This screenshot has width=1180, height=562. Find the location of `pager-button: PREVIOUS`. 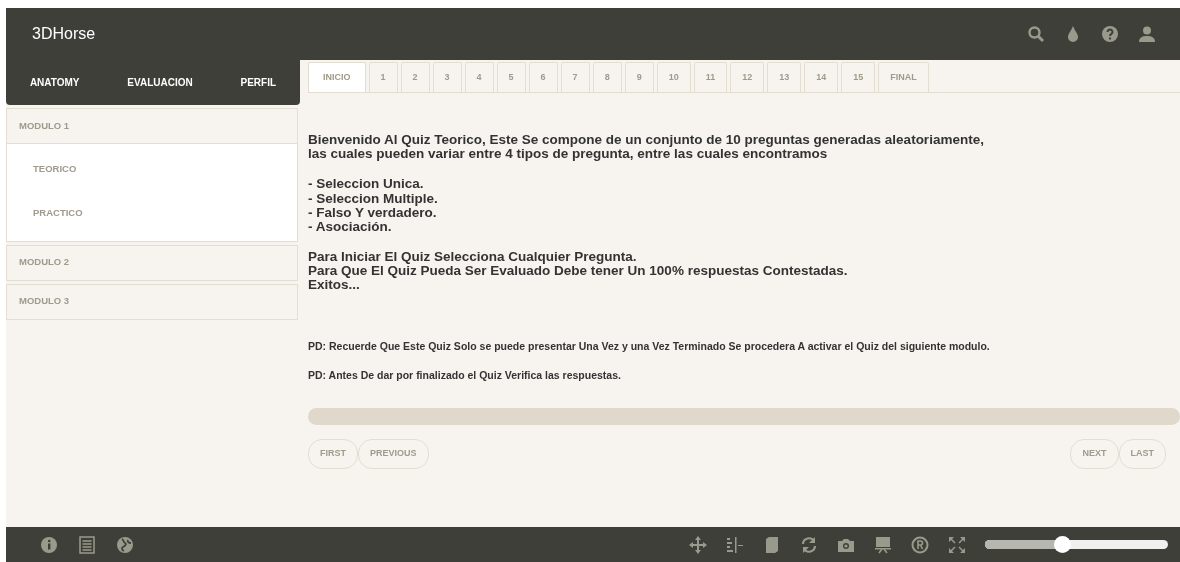

pager-button: PREVIOUS is located at coordinates (393, 454).